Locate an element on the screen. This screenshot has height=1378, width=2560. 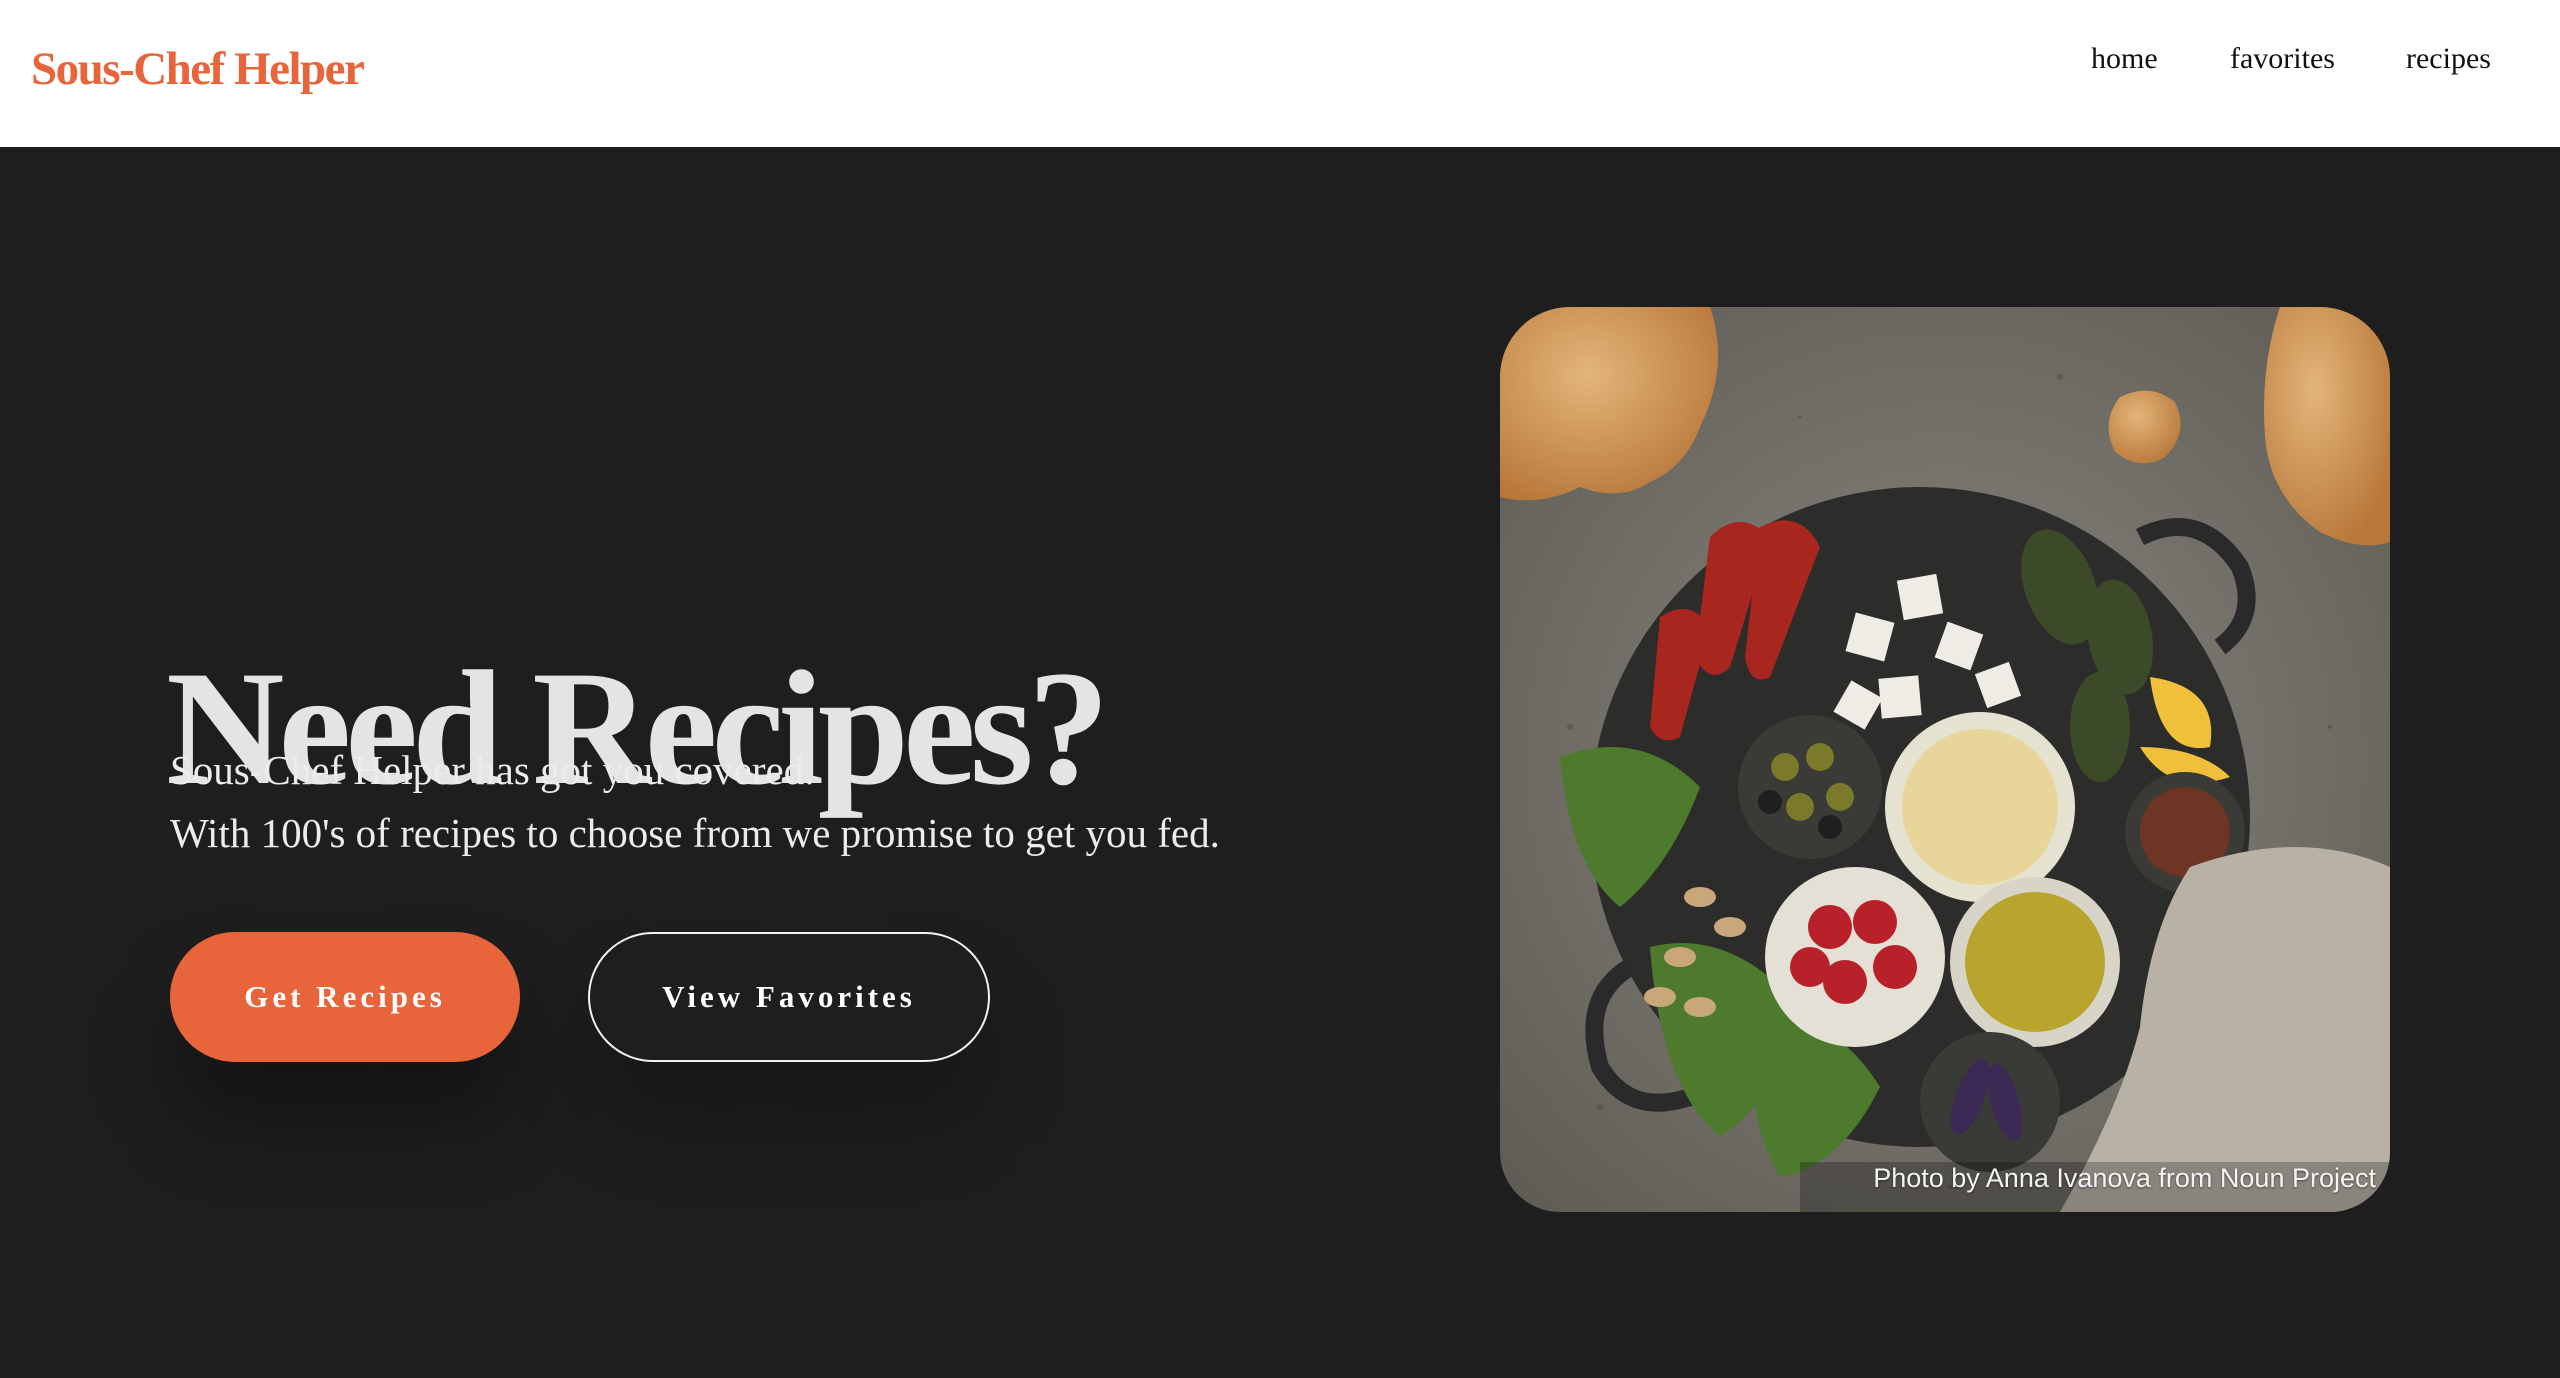
navbar: Sous-Chef Helper home favorites recipes is located at coordinates (1280, 73).